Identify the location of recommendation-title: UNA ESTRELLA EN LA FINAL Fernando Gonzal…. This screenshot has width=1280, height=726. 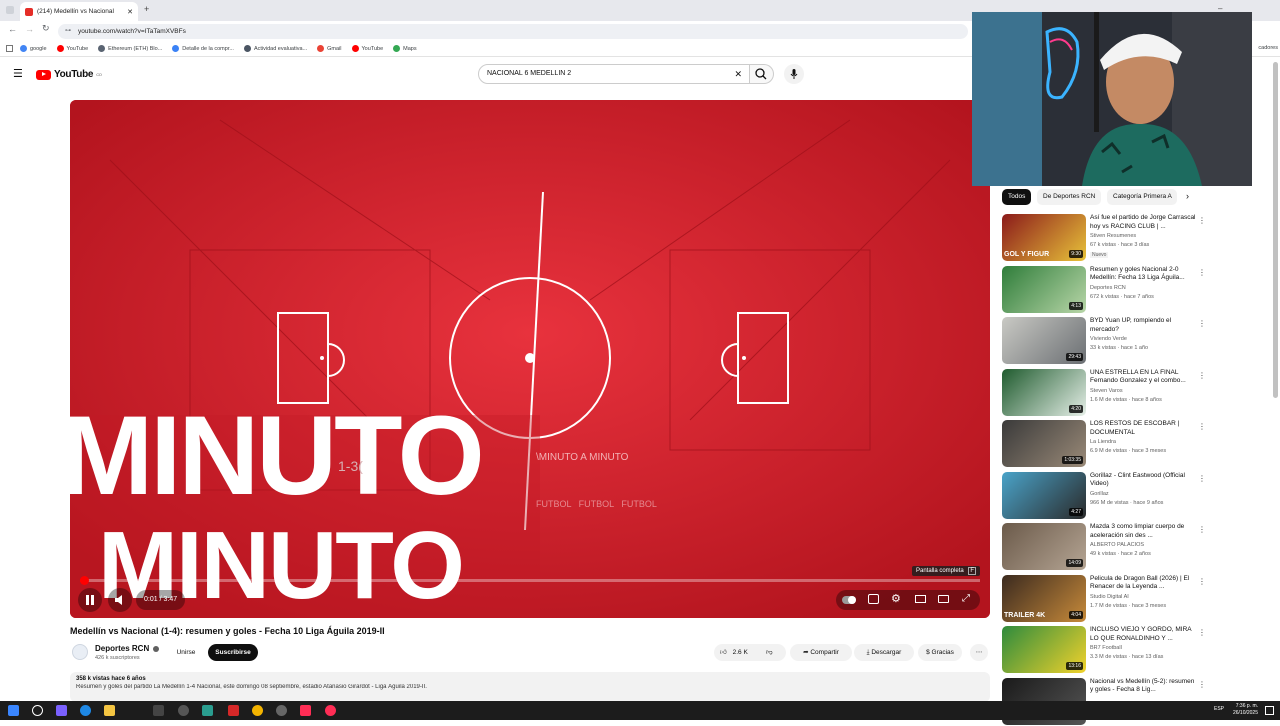
(1144, 377).